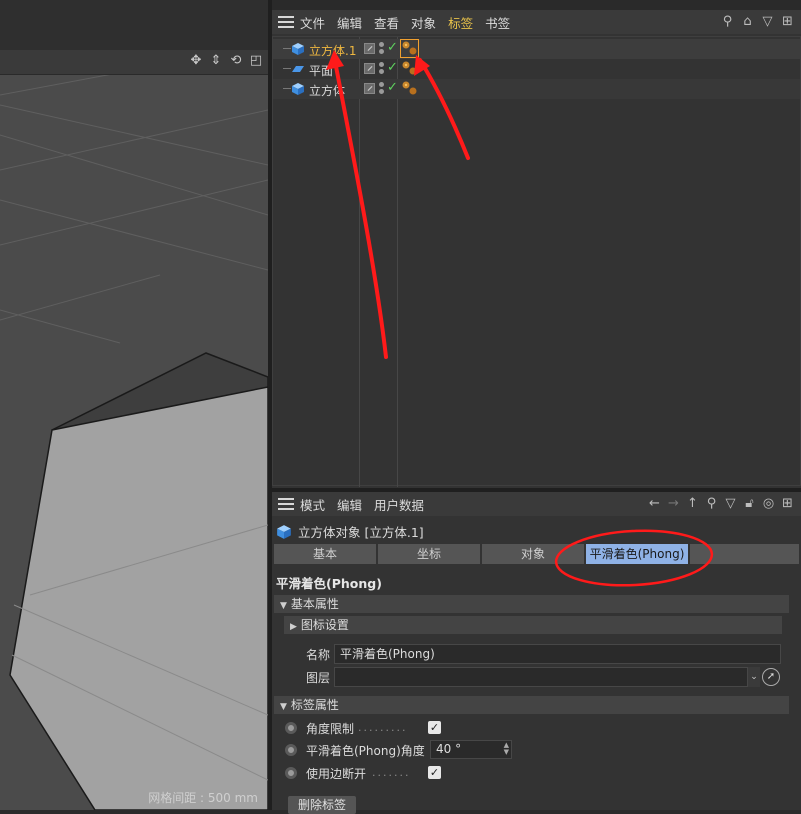 This screenshot has height=814, width=801. What do you see at coordinates (386, 22) in the screenshot?
I see `menu-view: 查看` at bounding box center [386, 22].